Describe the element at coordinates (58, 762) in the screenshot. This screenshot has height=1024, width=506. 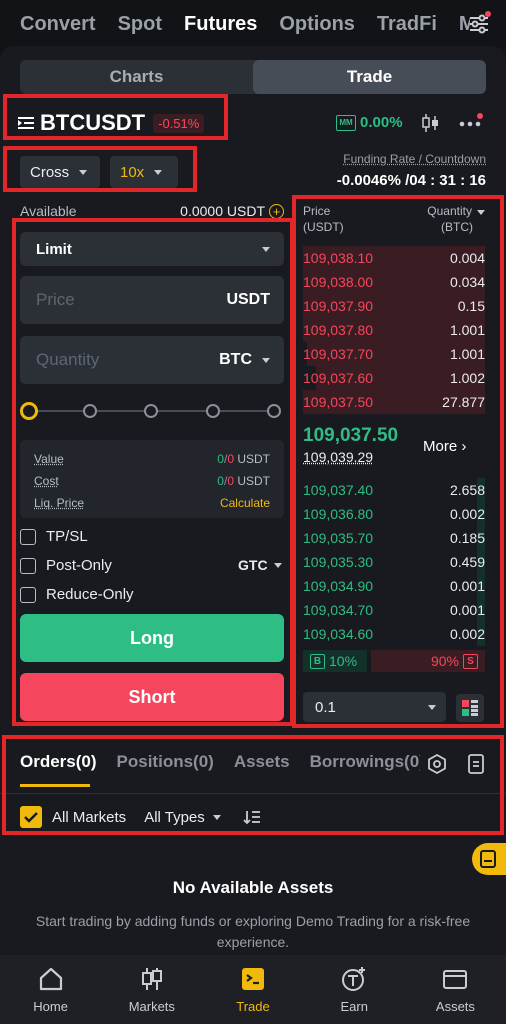
I see `tab-orders: Orders(0)` at that location.